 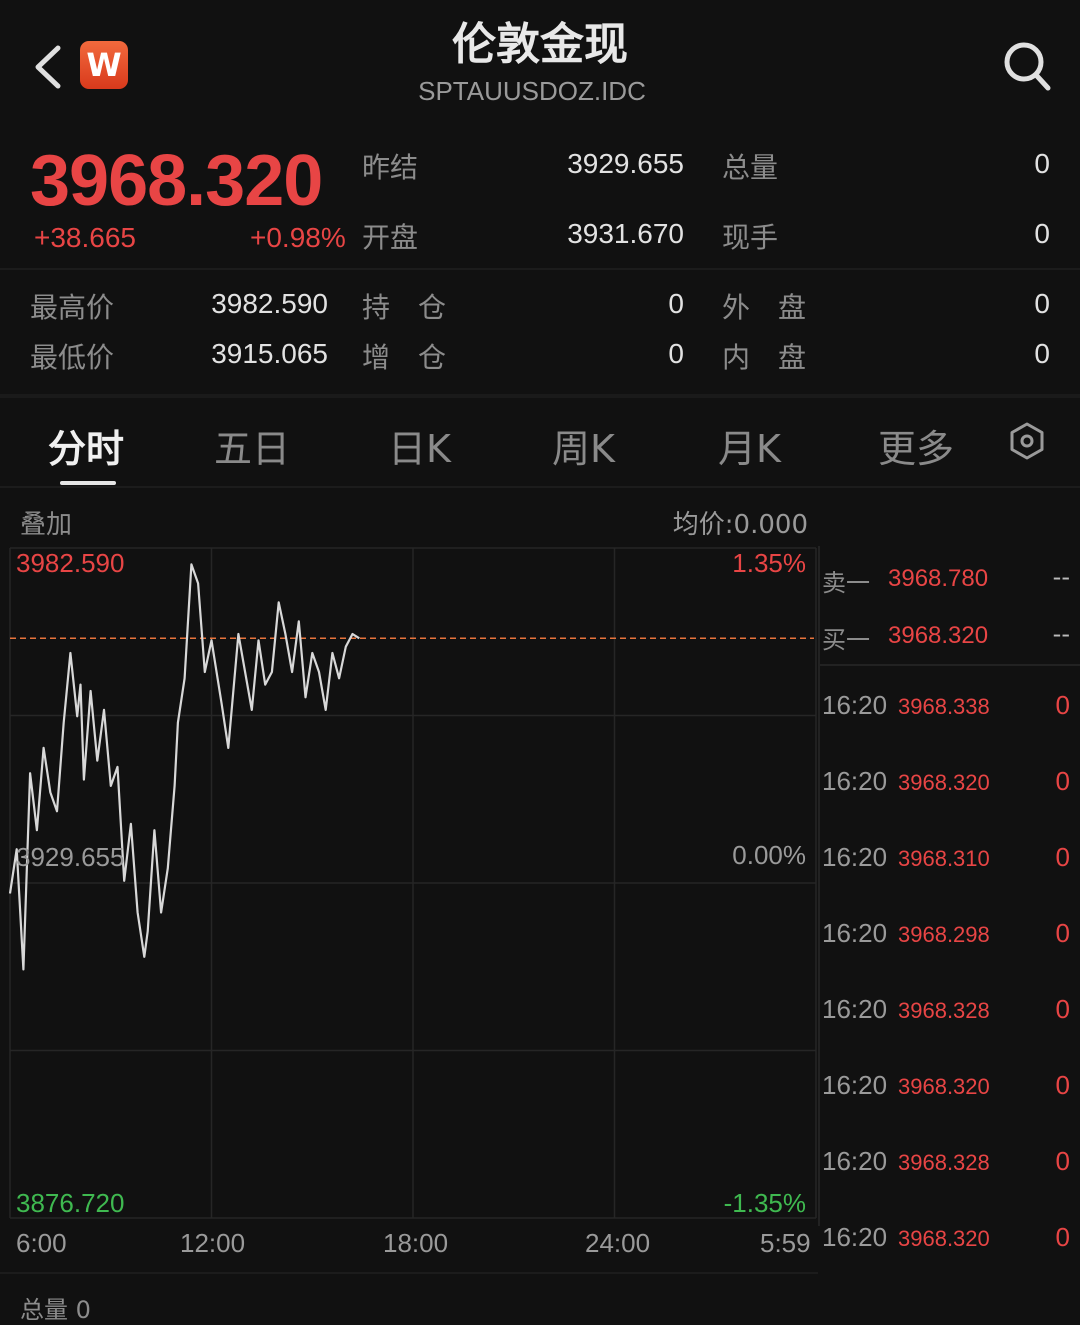 I want to click on ask-price: 3968.780, so click(x=938, y=578).